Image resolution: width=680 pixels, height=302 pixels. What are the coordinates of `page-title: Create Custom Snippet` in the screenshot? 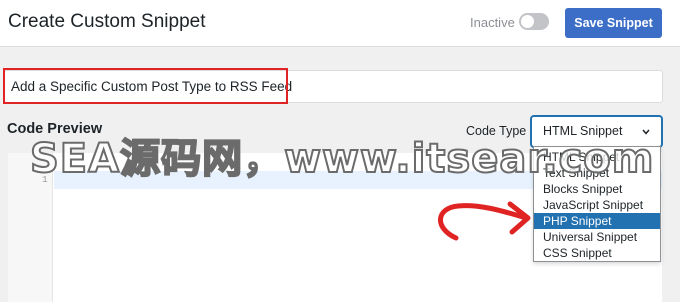 It's located at (107, 21).